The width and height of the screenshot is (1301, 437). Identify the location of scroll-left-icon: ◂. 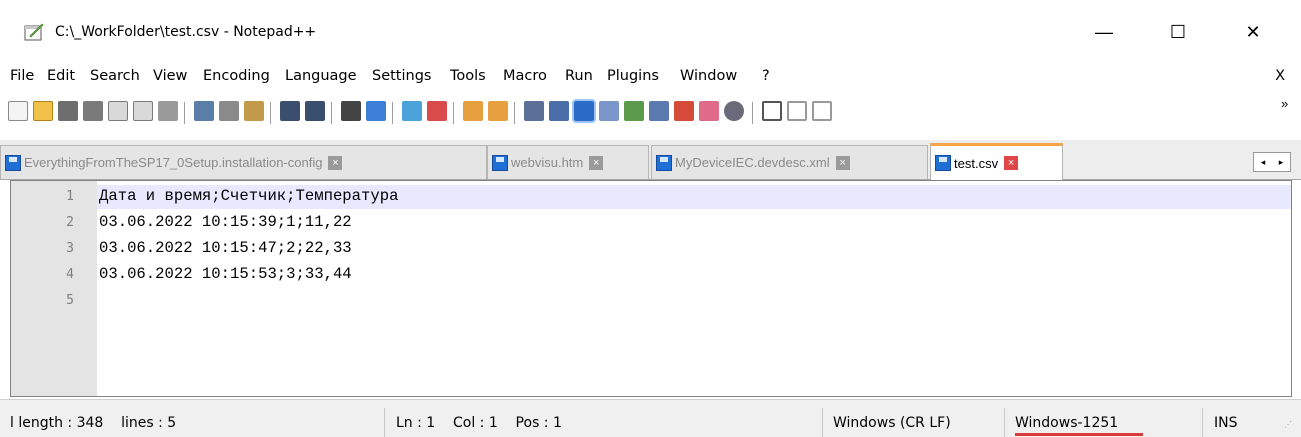
(1263, 162).